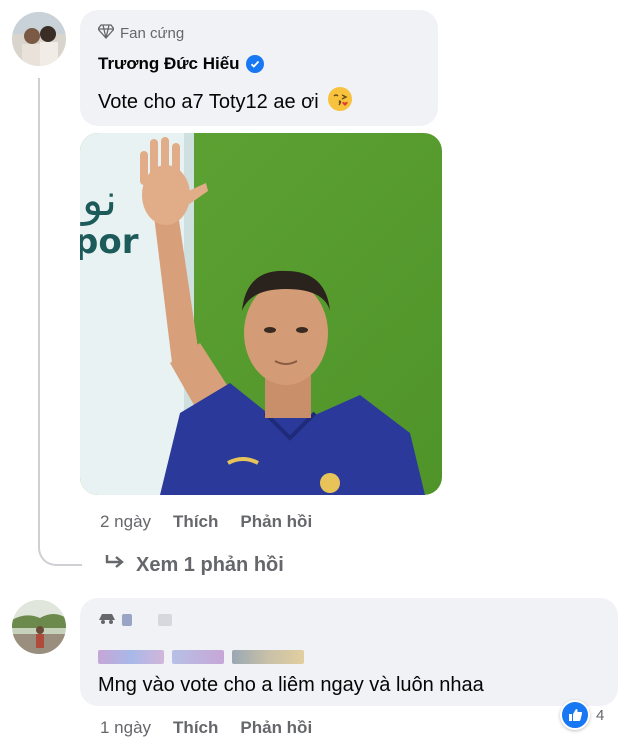 This screenshot has height=742, width=640. I want to click on comment-time: 2 ngày, so click(125, 522).